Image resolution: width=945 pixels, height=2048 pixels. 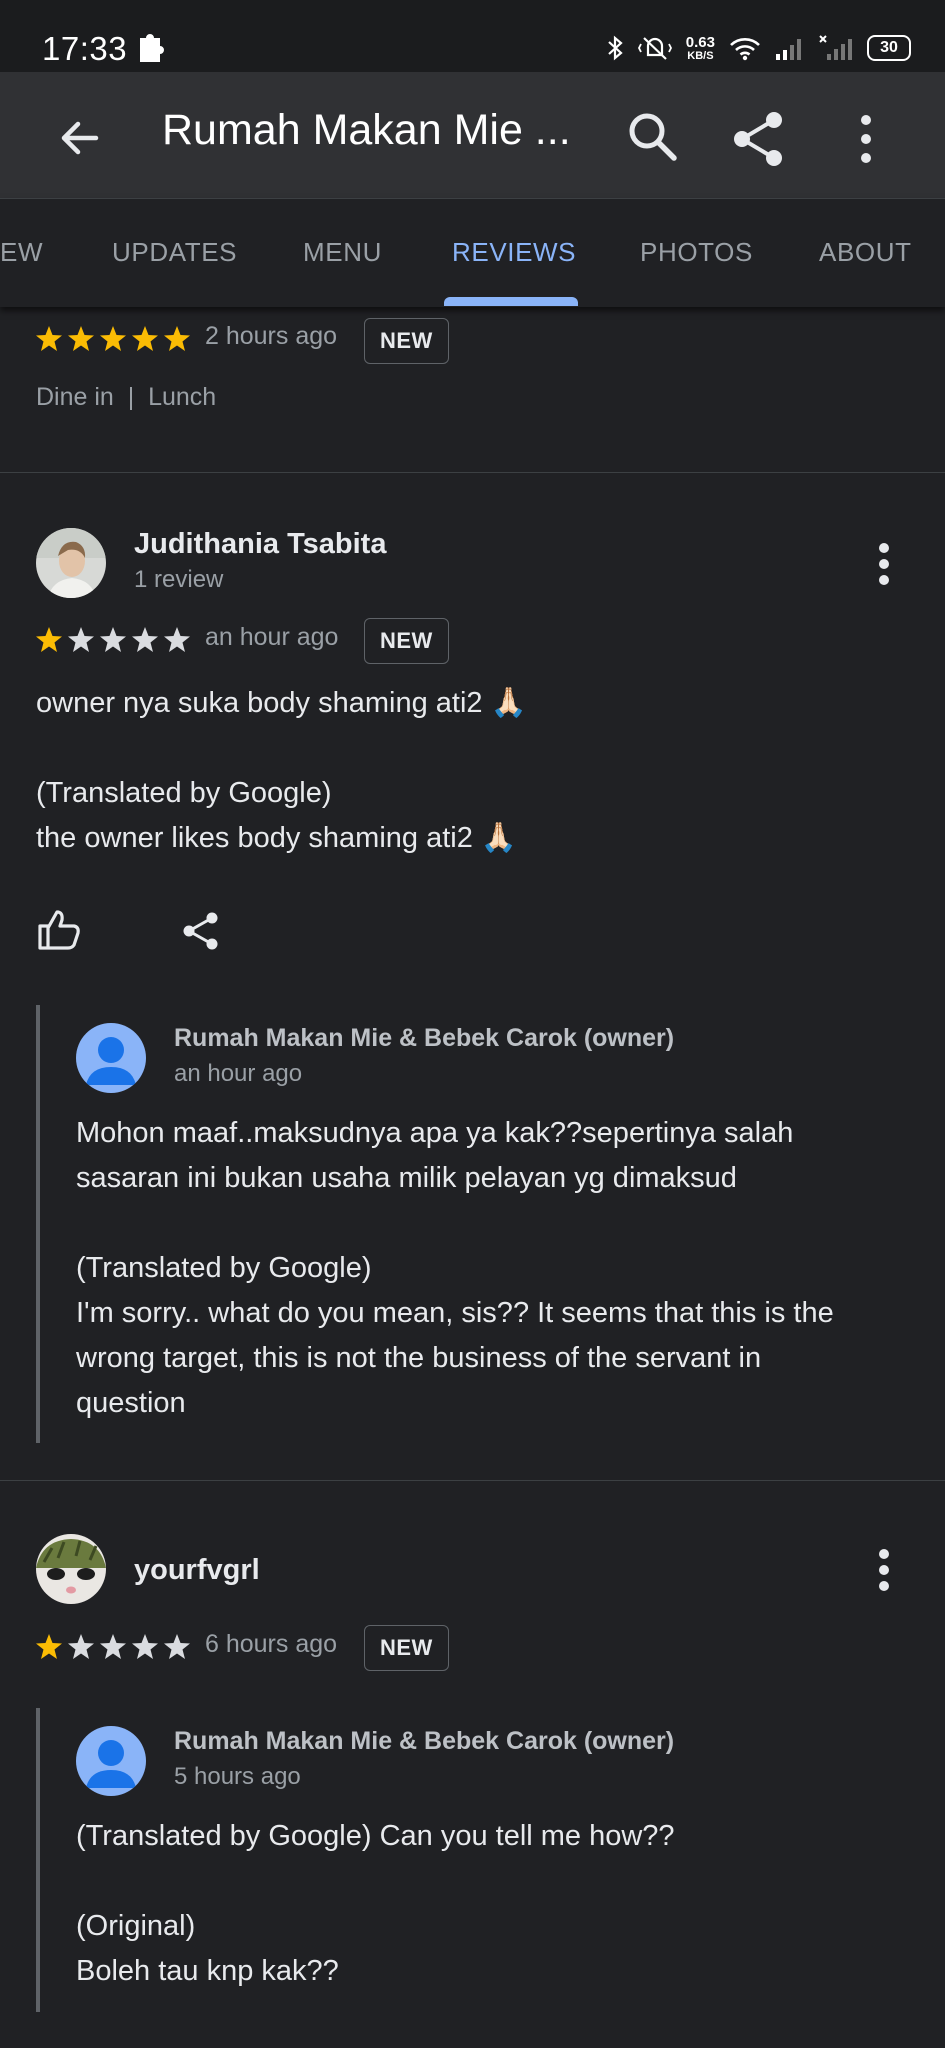 What do you see at coordinates (511, 301) in the screenshot?
I see `tab-indicator` at bounding box center [511, 301].